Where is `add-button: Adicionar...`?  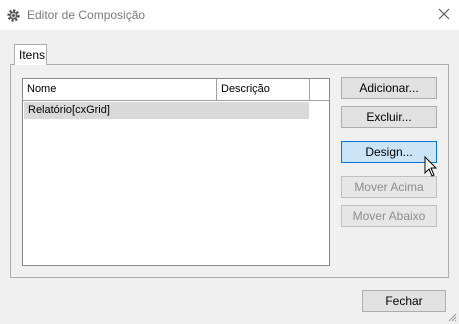
add-button: Adicionar... is located at coordinates (389, 88).